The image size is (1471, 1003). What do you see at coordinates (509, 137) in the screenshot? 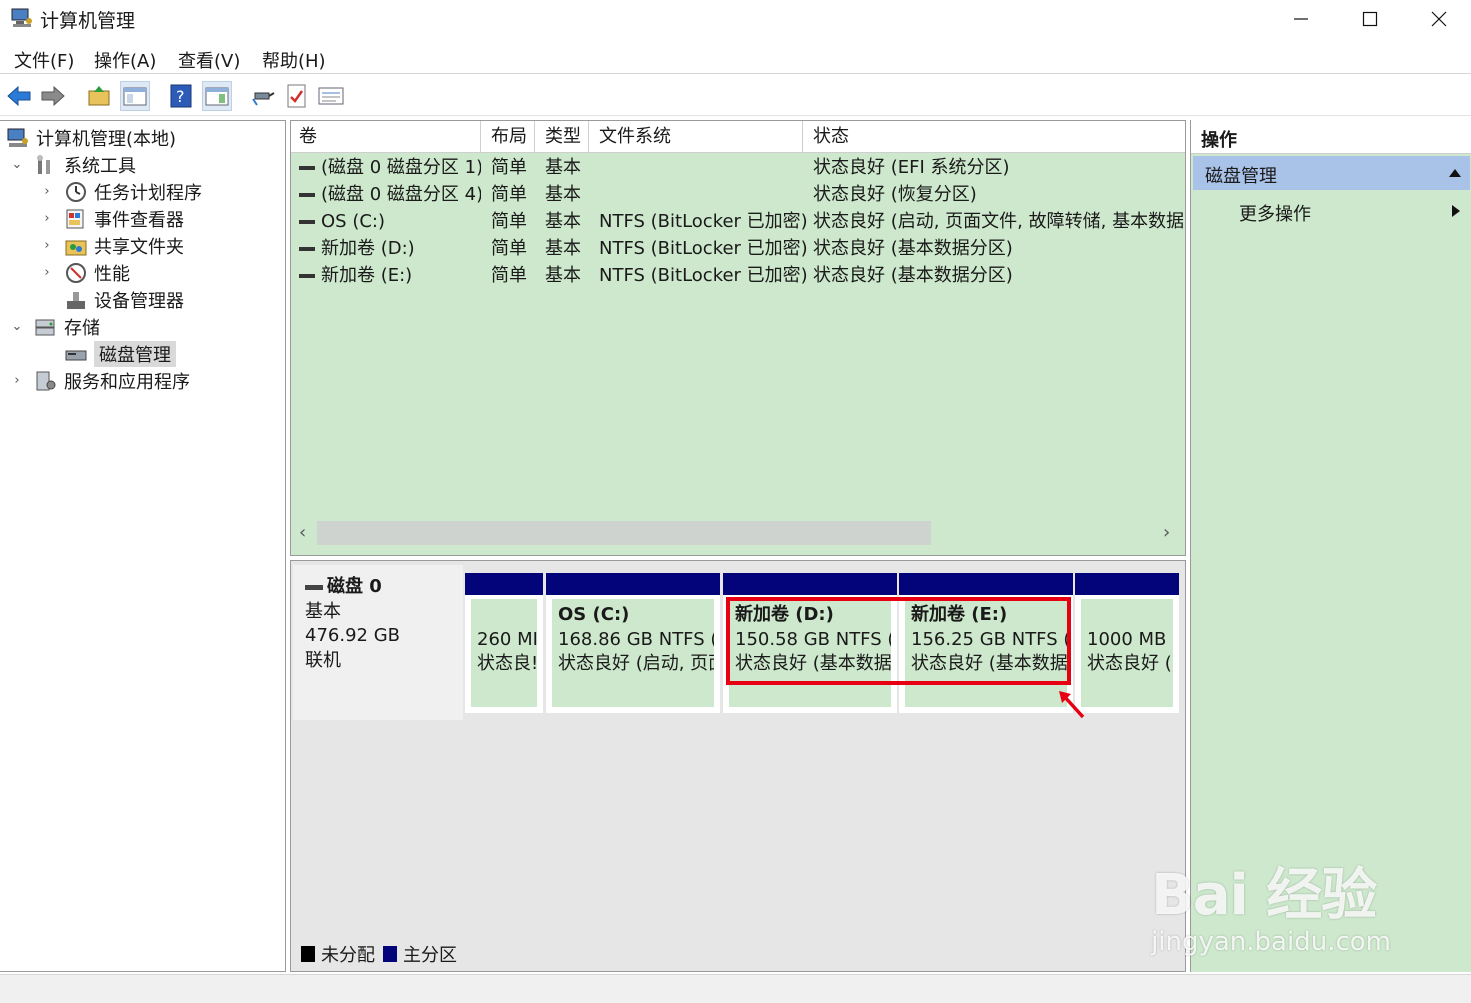
I see `column-layout: 布局` at bounding box center [509, 137].